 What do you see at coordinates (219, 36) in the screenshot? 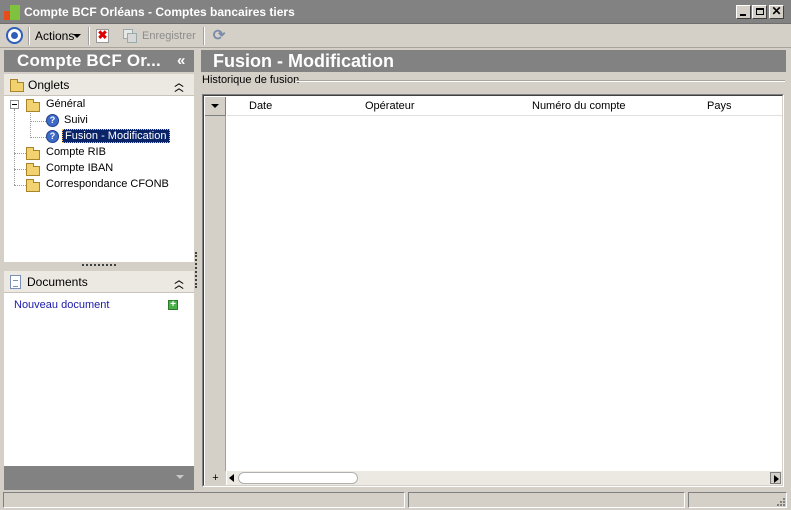
I see `refresh-icon: ⟳` at bounding box center [219, 36].